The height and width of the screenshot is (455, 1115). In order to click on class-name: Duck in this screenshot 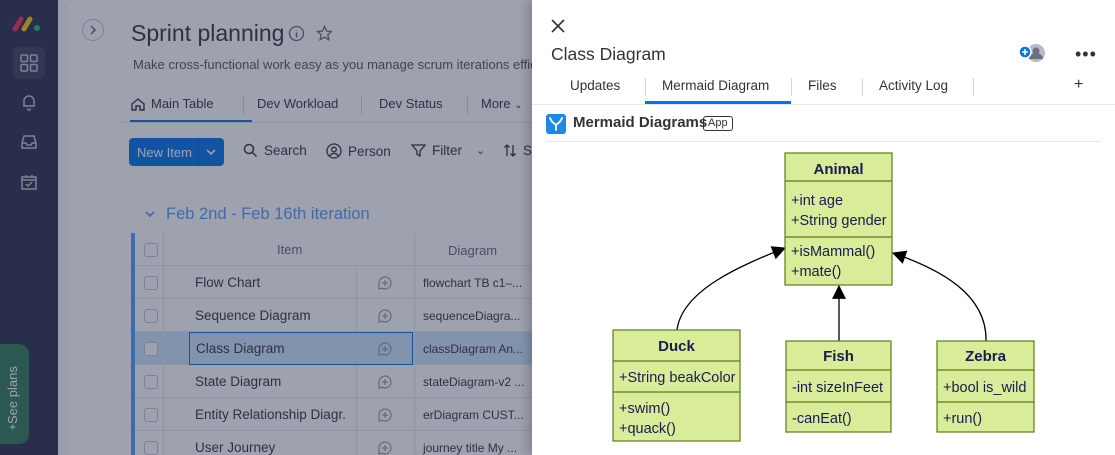, I will do `click(676, 346)`.